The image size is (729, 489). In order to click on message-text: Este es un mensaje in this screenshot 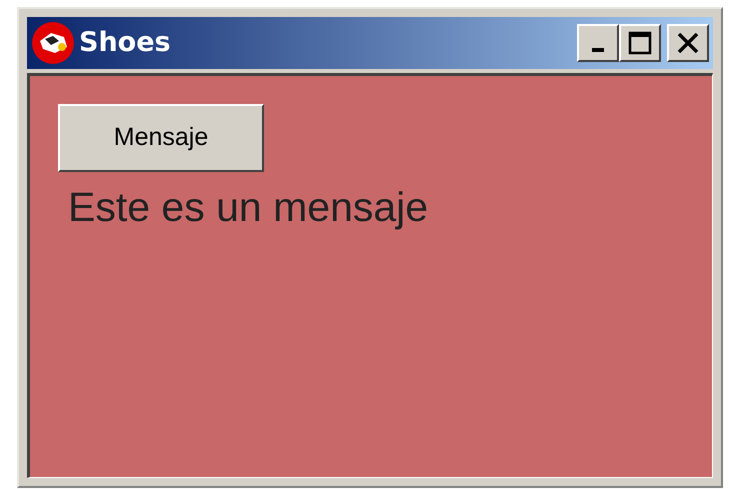, I will do `click(248, 207)`.